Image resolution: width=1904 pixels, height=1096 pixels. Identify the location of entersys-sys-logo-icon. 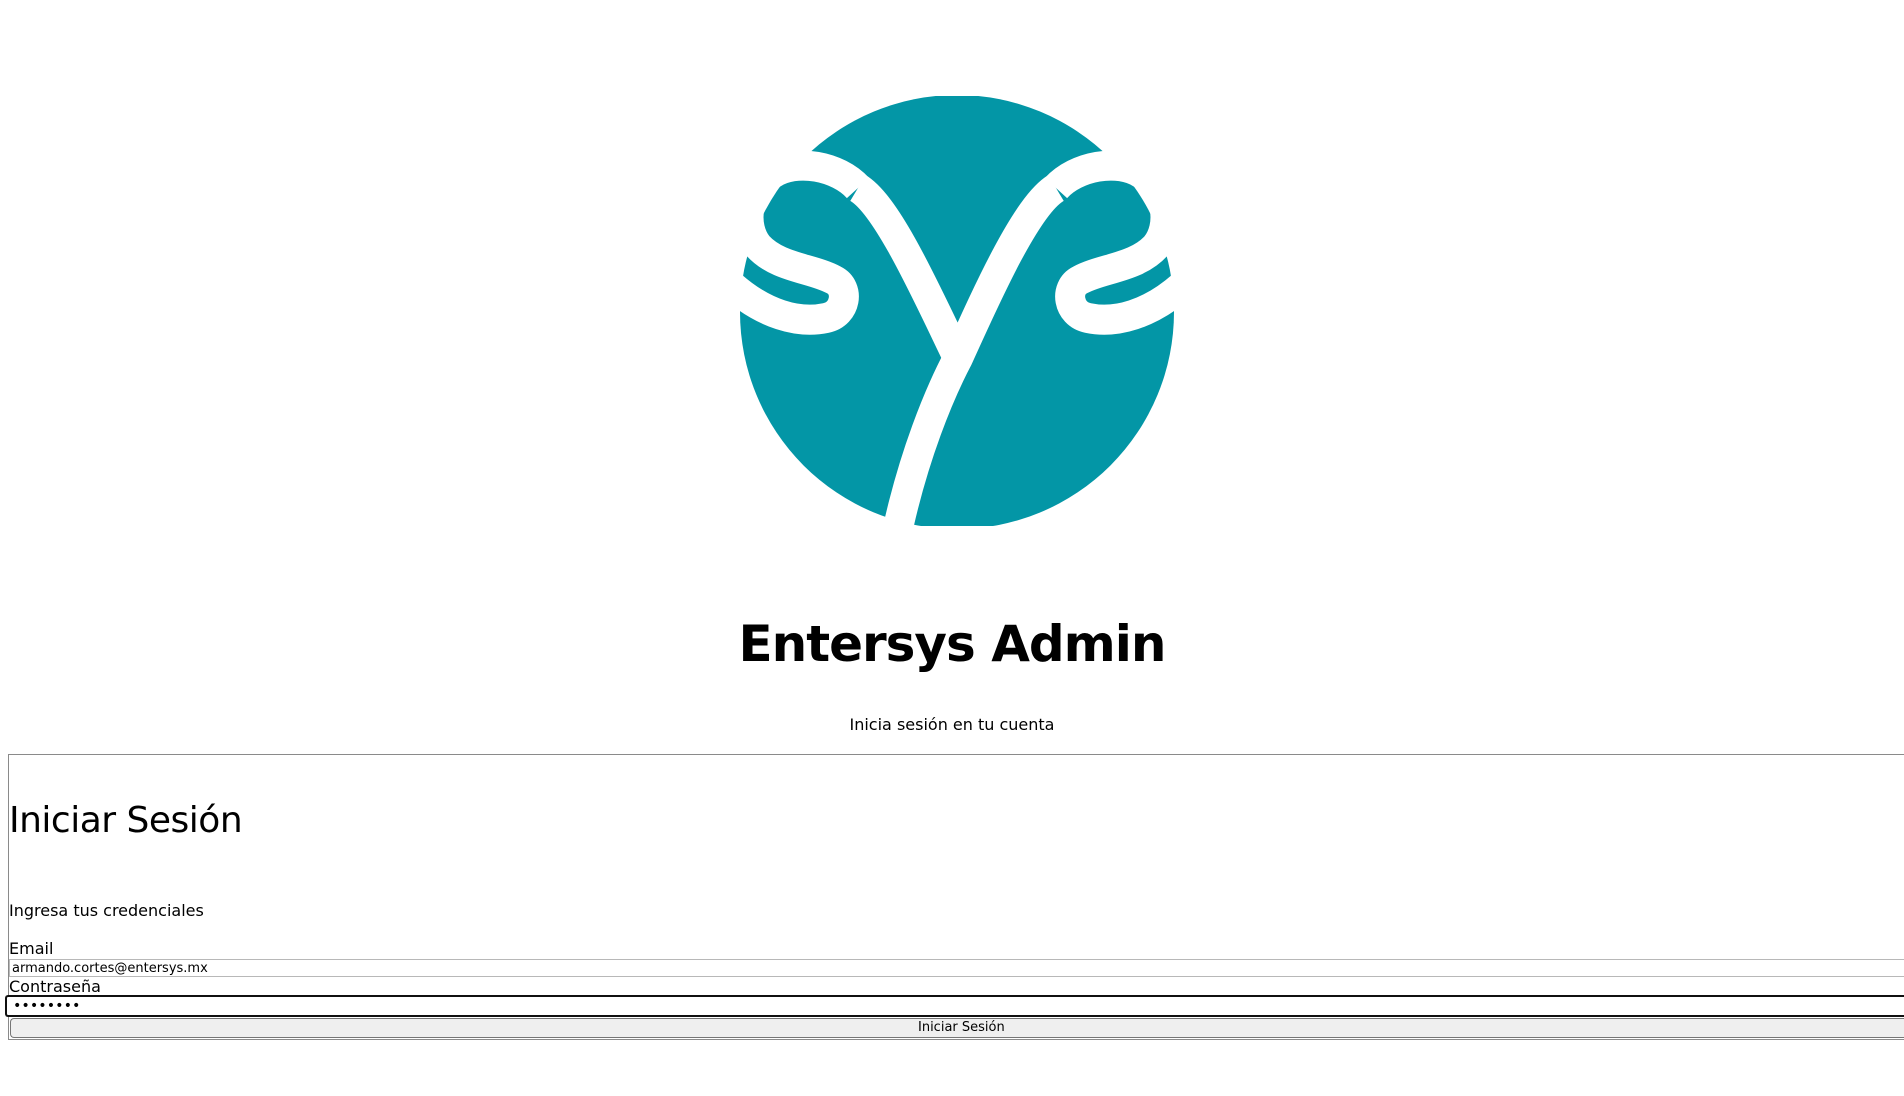
(957, 311).